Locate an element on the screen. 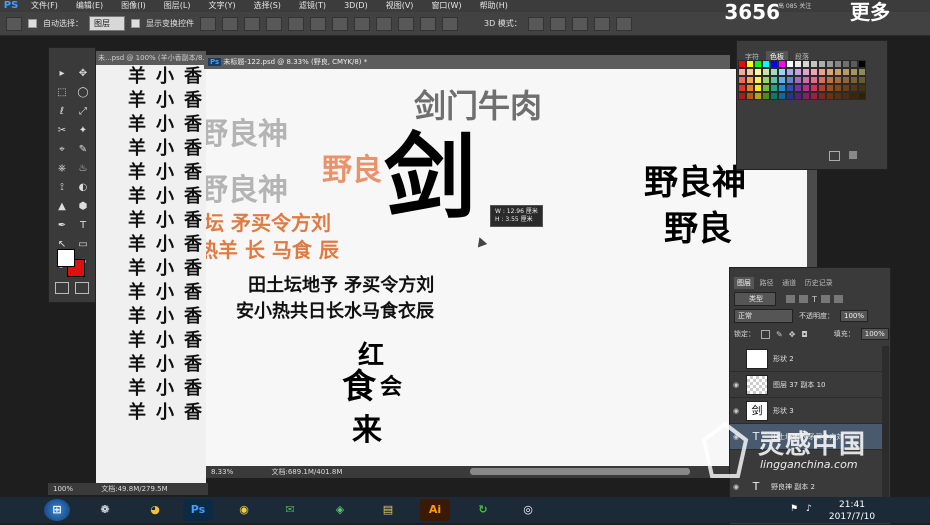  artboard-tool-icon: ✥ is located at coordinates (83, 74).